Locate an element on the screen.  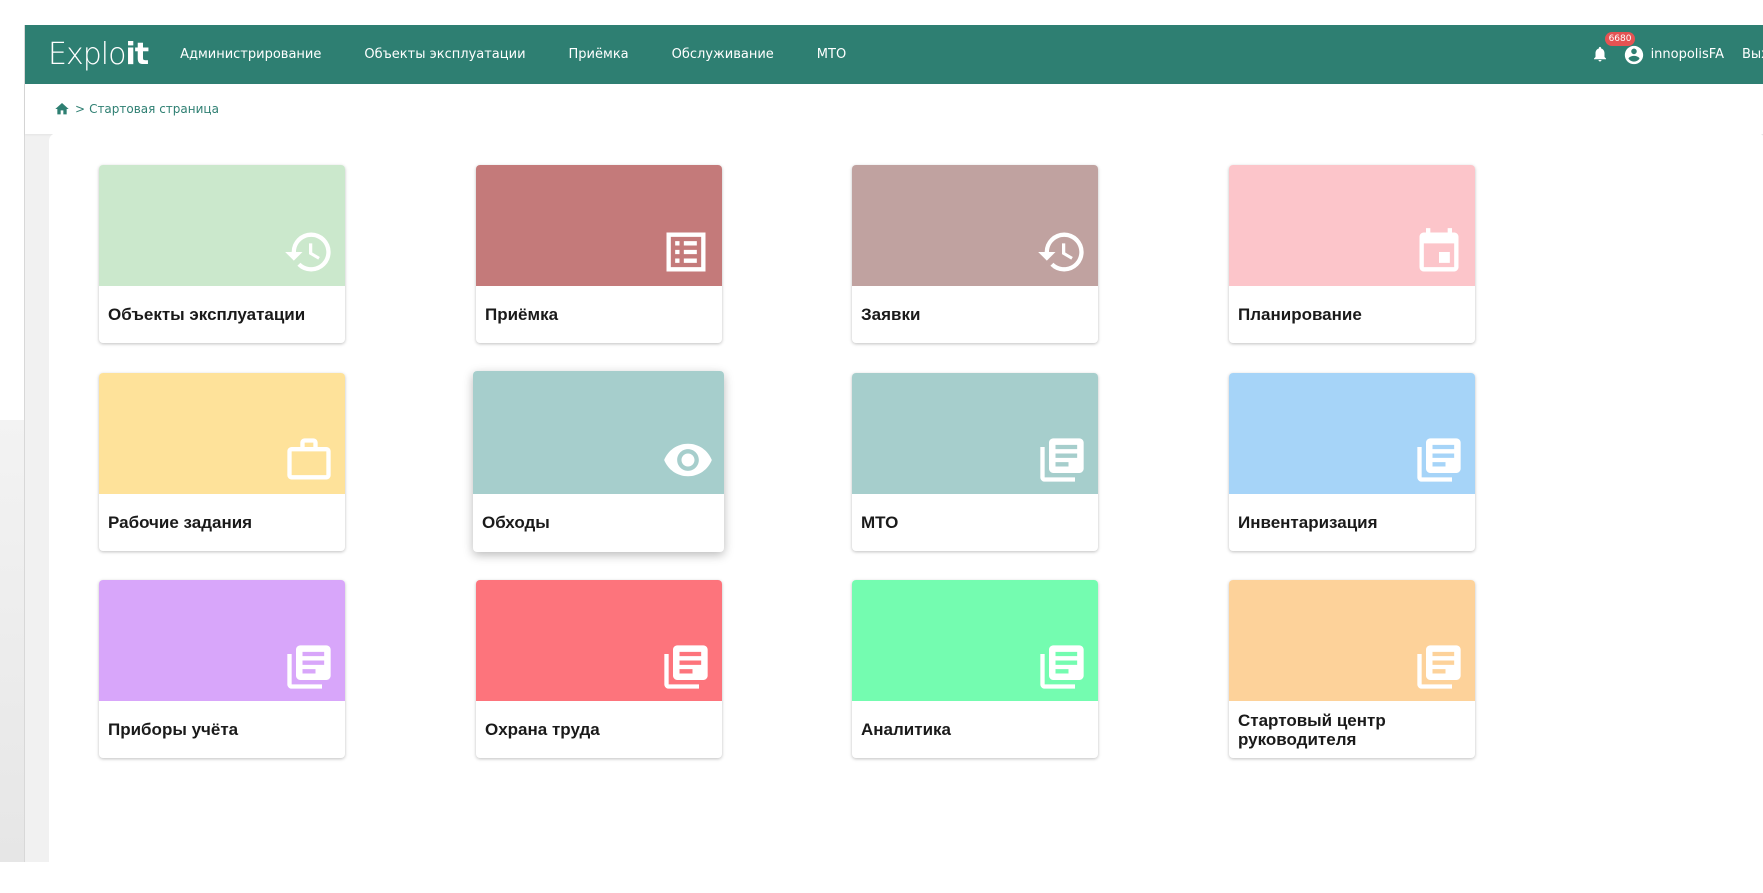
notifications-badge: 6680 is located at coordinates (1620, 38).